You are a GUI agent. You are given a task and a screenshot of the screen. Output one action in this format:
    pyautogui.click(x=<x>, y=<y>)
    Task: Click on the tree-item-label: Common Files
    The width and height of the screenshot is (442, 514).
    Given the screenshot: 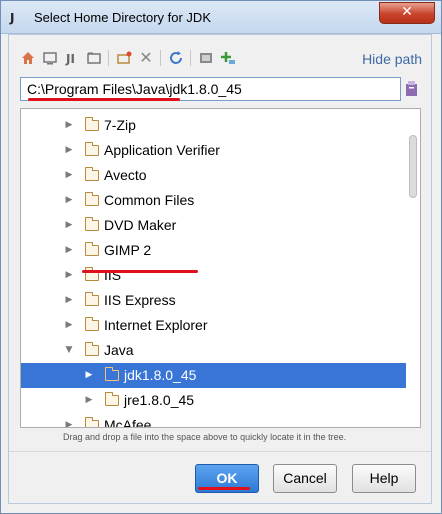 What is the action you would take?
    pyautogui.click(x=149, y=200)
    